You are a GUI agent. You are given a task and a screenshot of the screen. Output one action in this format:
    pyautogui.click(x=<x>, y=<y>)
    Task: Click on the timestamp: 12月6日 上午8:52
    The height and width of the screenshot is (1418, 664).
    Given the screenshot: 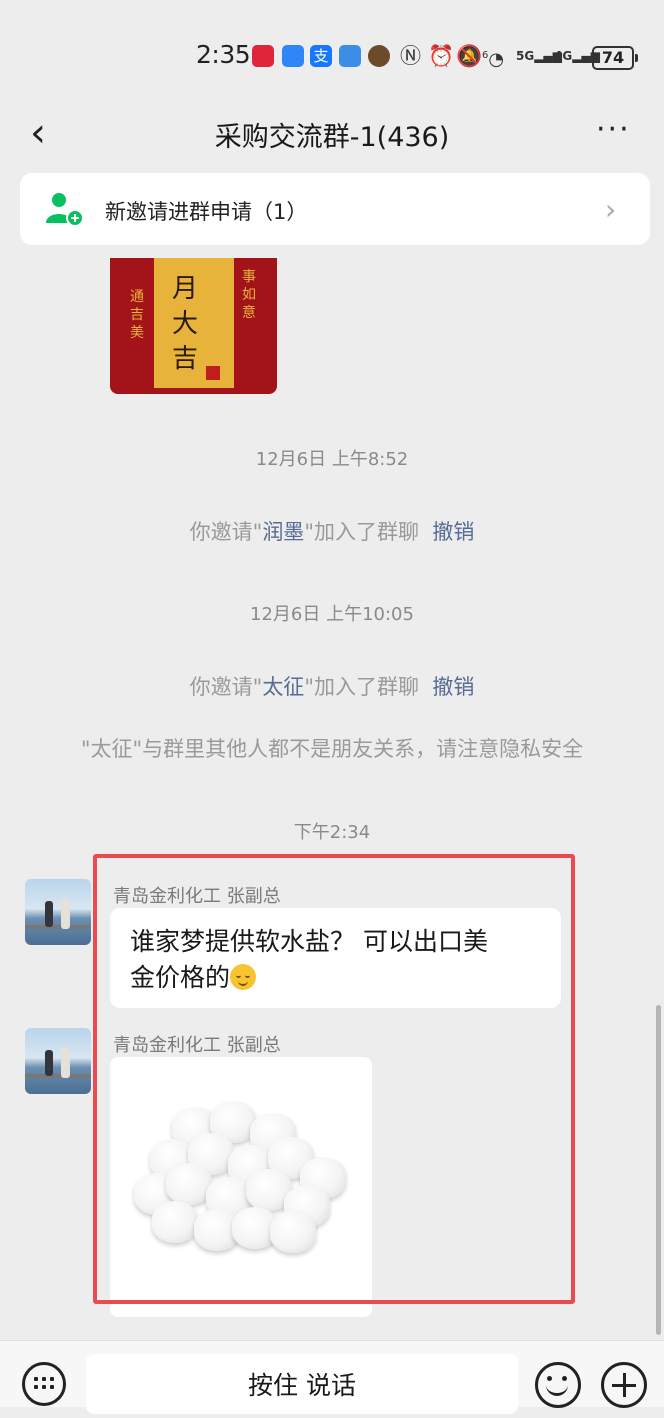 What is the action you would take?
    pyautogui.click(x=332, y=459)
    